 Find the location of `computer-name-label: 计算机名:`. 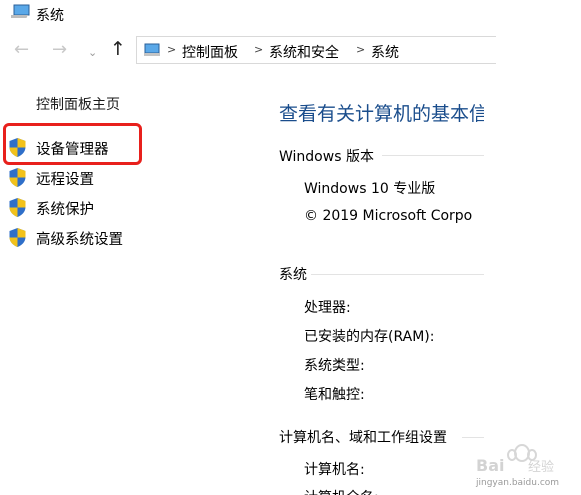

computer-name-label: 计算机名: is located at coordinates (334, 470).